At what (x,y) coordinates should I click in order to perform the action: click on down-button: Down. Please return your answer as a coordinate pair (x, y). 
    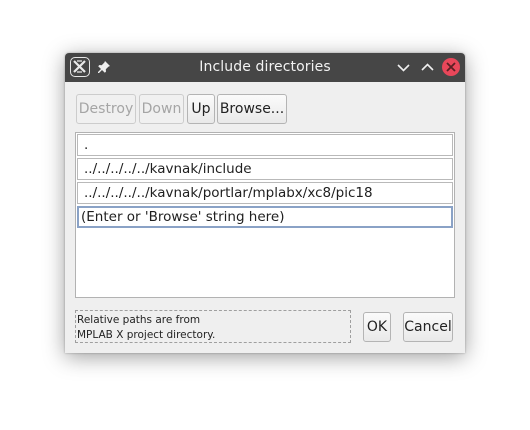
    Looking at the image, I should click on (161, 109).